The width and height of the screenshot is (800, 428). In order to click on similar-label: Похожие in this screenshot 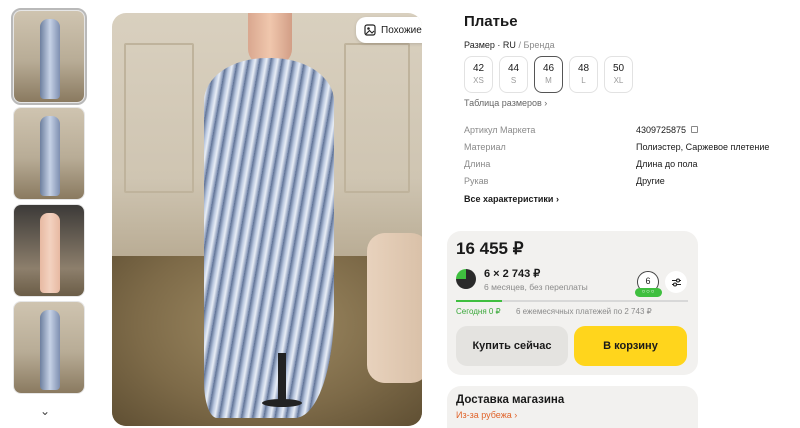, I will do `click(401, 30)`.